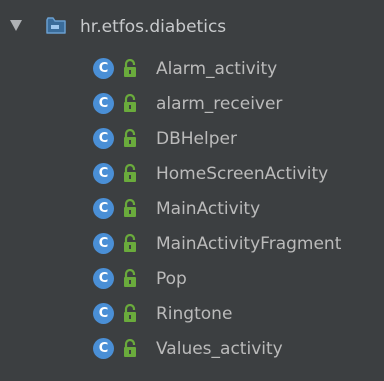 The image size is (384, 381). I want to click on class-name: DBHelper, so click(196, 139).